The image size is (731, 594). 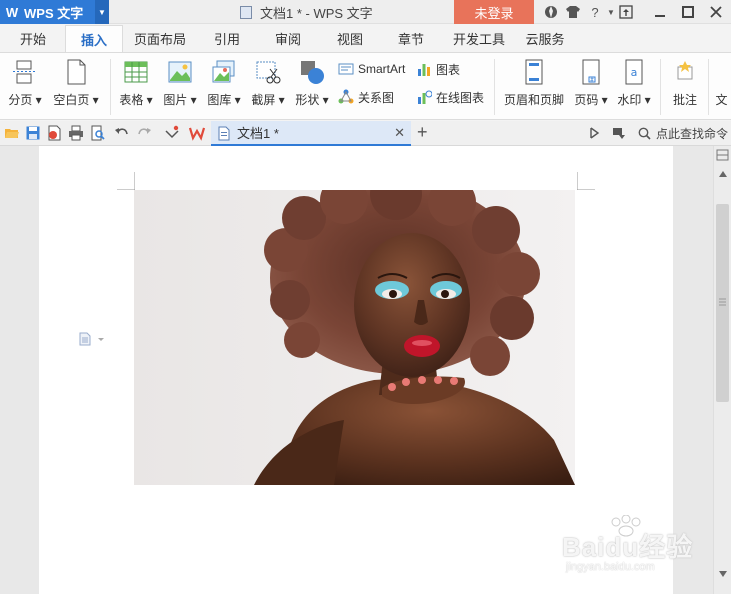 What do you see at coordinates (33, 38) in the screenshot?
I see `tab-home: 开始` at bounding box center [33, 38].